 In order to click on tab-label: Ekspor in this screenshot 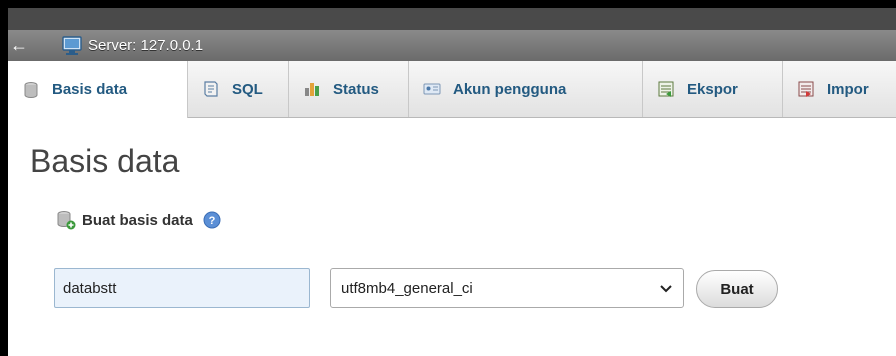, I will do `click(712, 89)`.